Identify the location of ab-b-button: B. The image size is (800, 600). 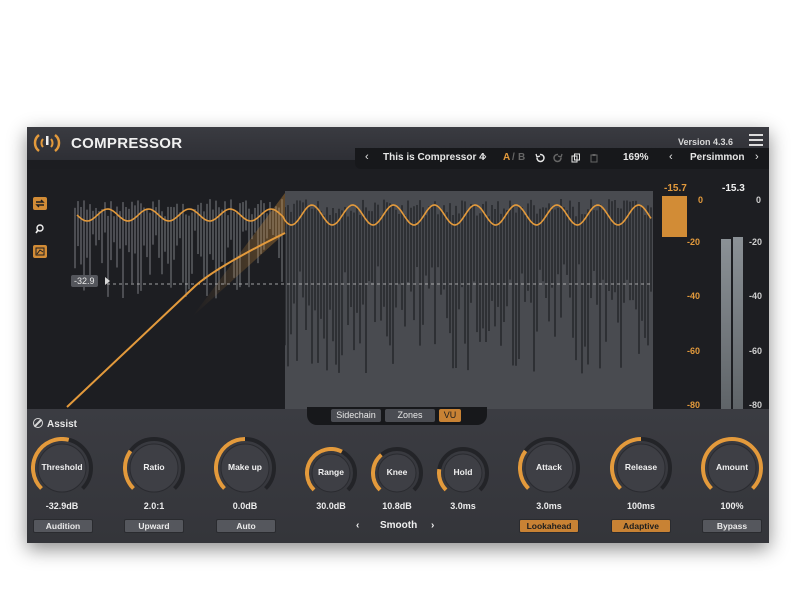
(521, 157).